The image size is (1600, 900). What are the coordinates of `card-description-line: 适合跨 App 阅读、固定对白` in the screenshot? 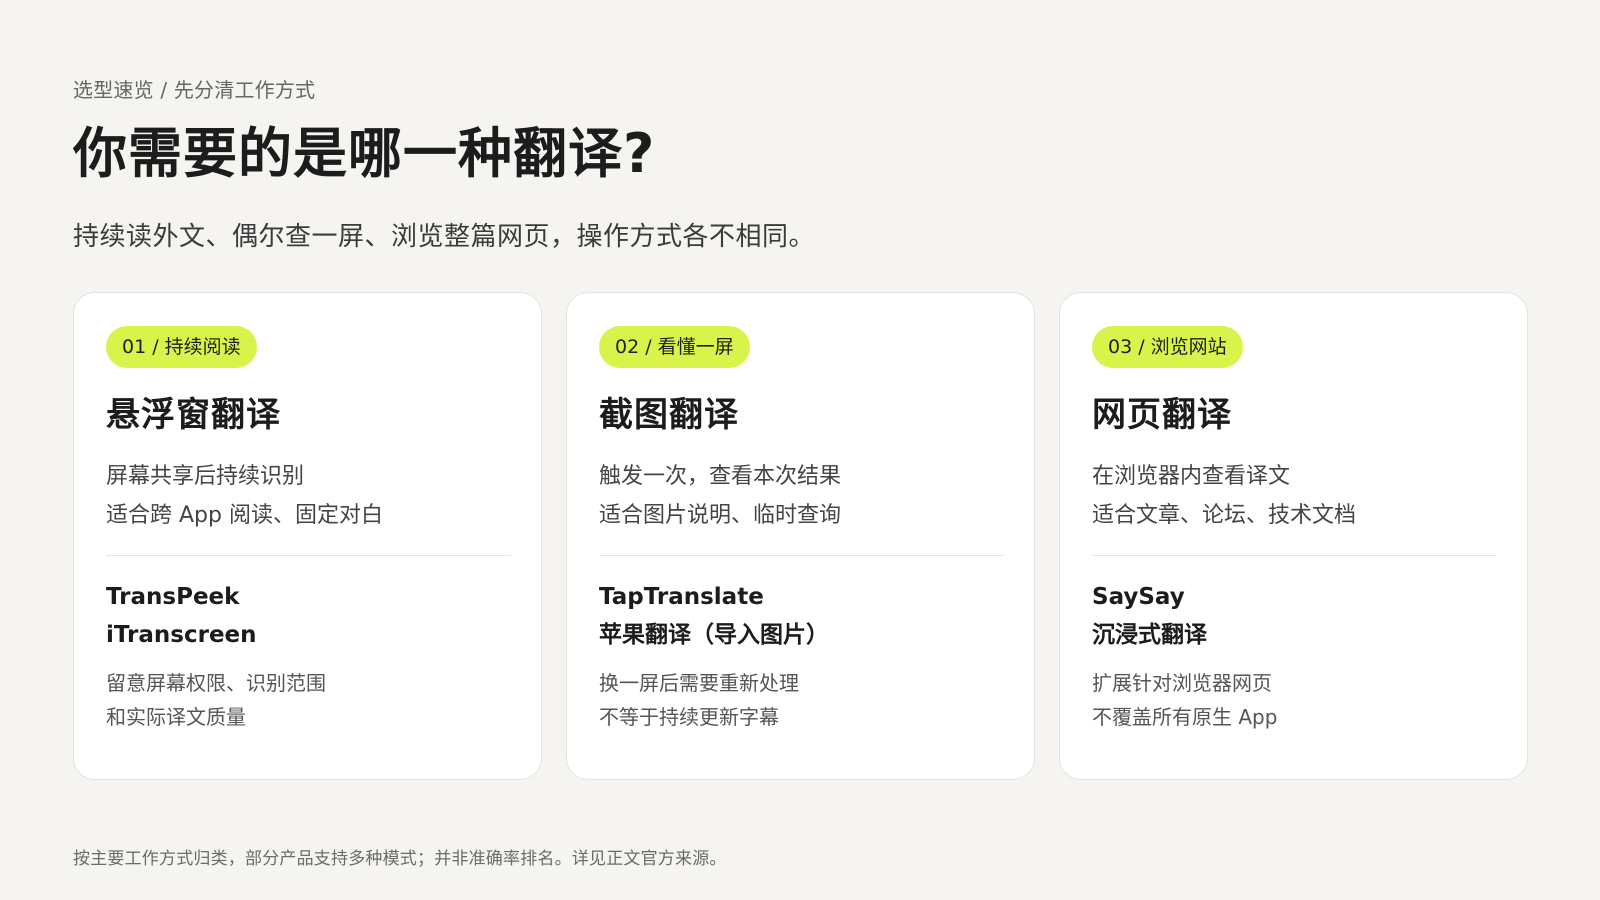 It's located at (244, 515).